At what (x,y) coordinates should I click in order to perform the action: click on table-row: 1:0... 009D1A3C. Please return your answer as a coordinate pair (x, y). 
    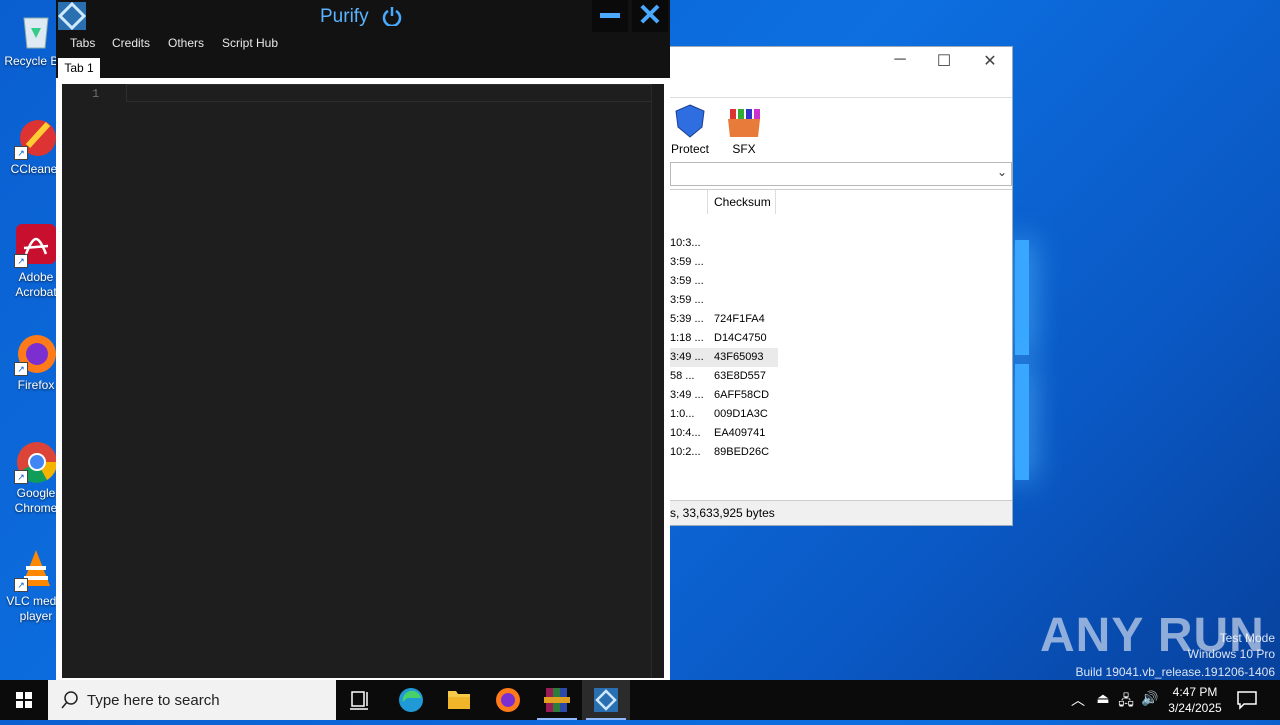
    Looking at the image, I should click on (724, 414).